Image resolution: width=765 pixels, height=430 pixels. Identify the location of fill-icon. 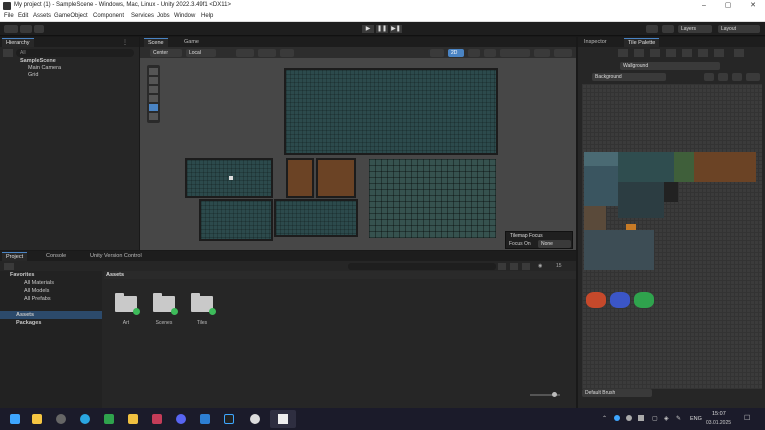
(719, 53).